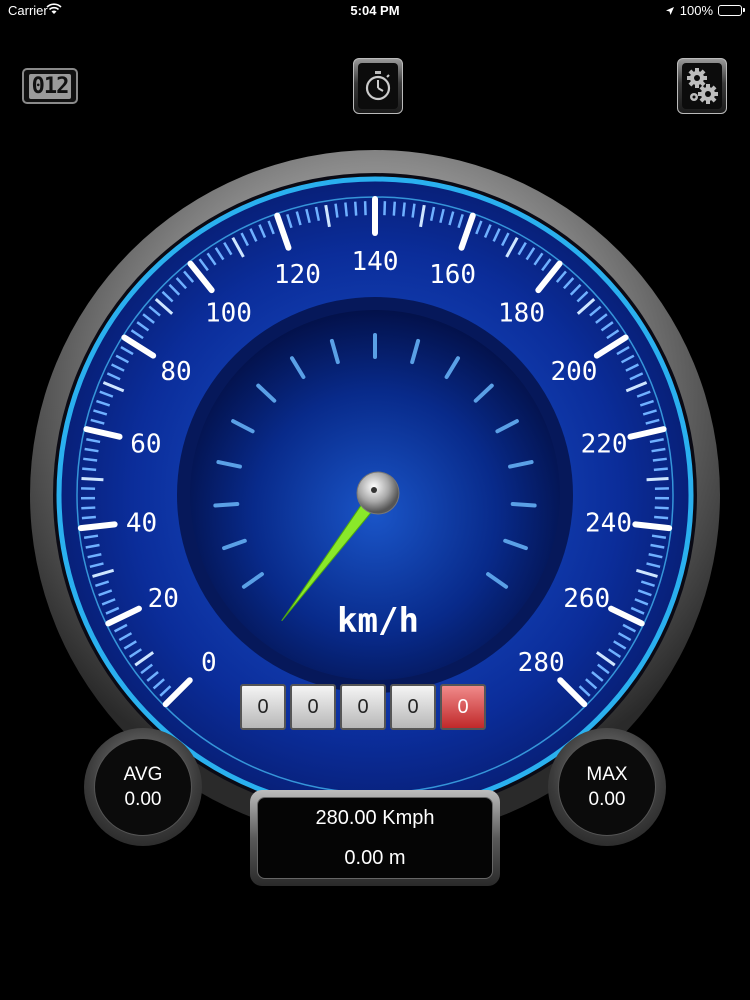 The width and height of the screenshot is (750, 1000). What do you see at coordinates (608, 523) in the screenshot?
I see `scale-label: 240` at bounding box center [608, 523].